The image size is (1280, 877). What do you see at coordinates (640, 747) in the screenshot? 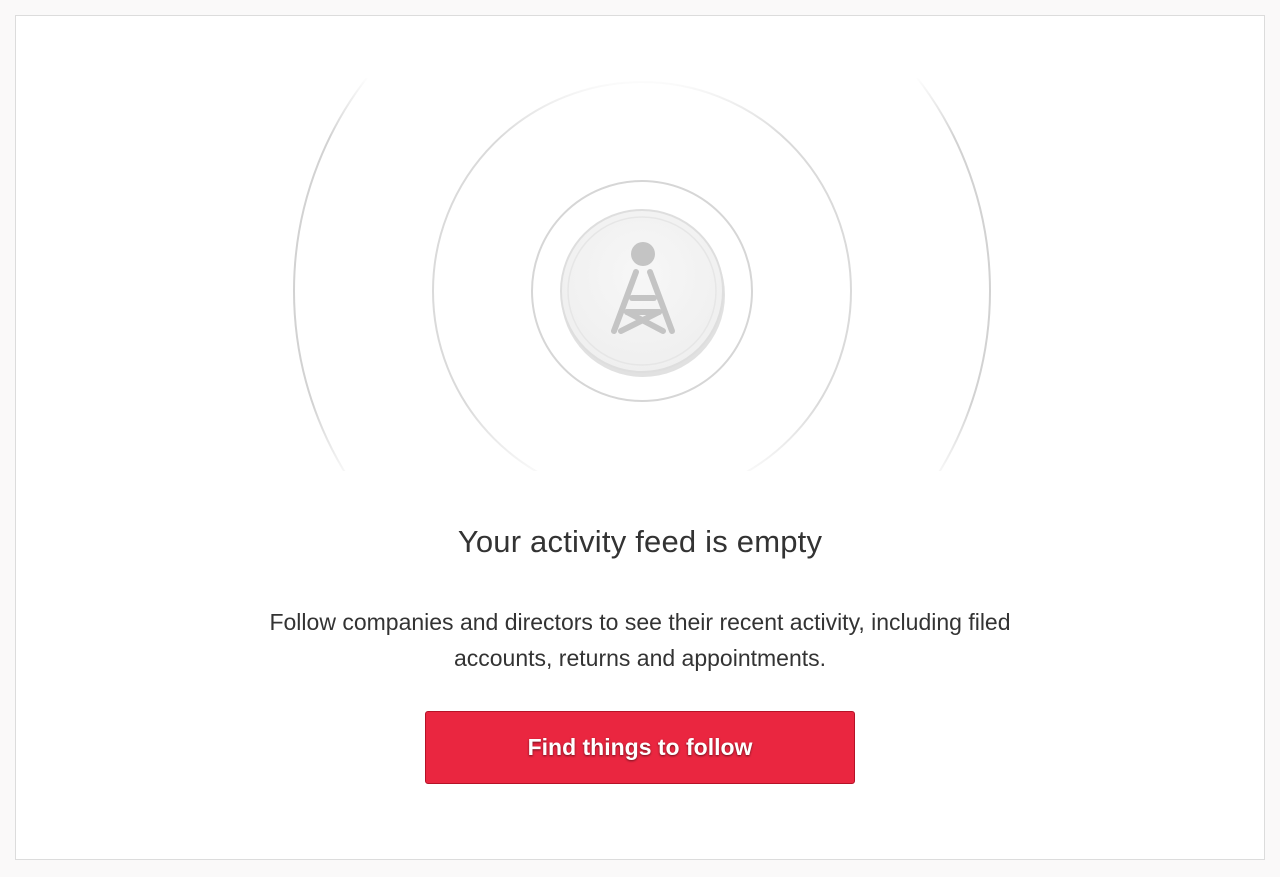
I see `find-things-to-follow-button: Find things to follow` at bounding box center [640, 747].